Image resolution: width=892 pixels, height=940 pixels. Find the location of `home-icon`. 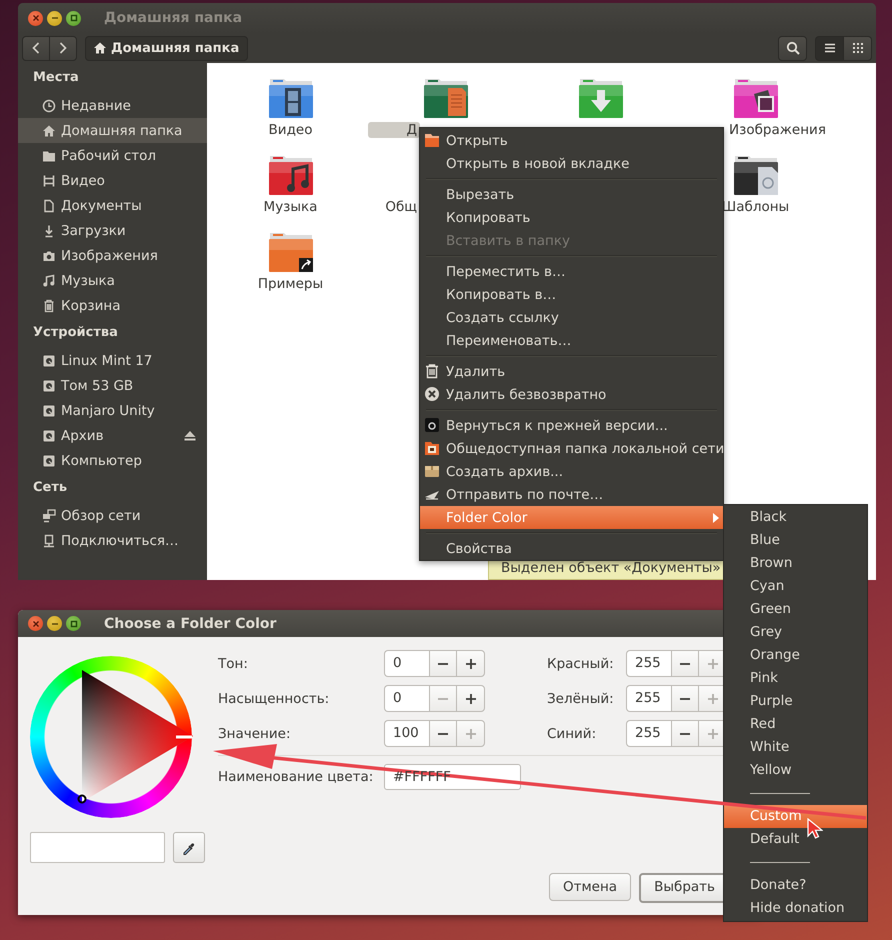

home-icon is located at coordinates (49, 131).